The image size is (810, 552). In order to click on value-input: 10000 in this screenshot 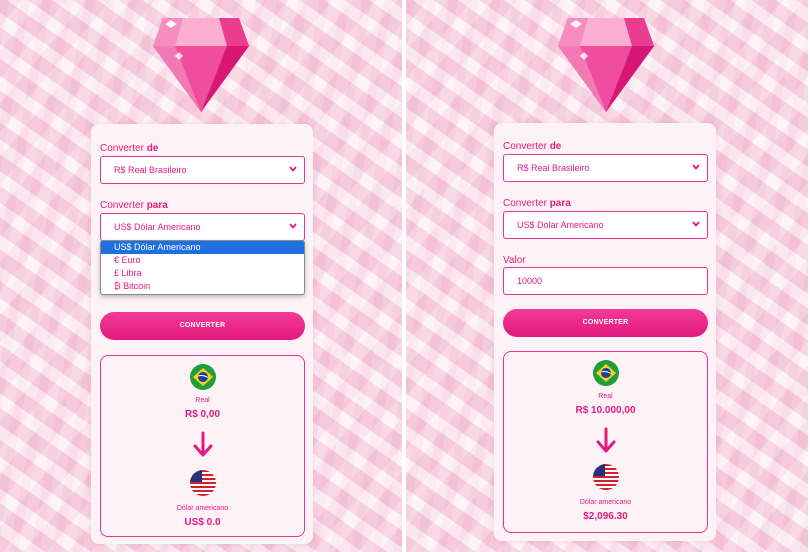, I will do `click(605, 281)`.